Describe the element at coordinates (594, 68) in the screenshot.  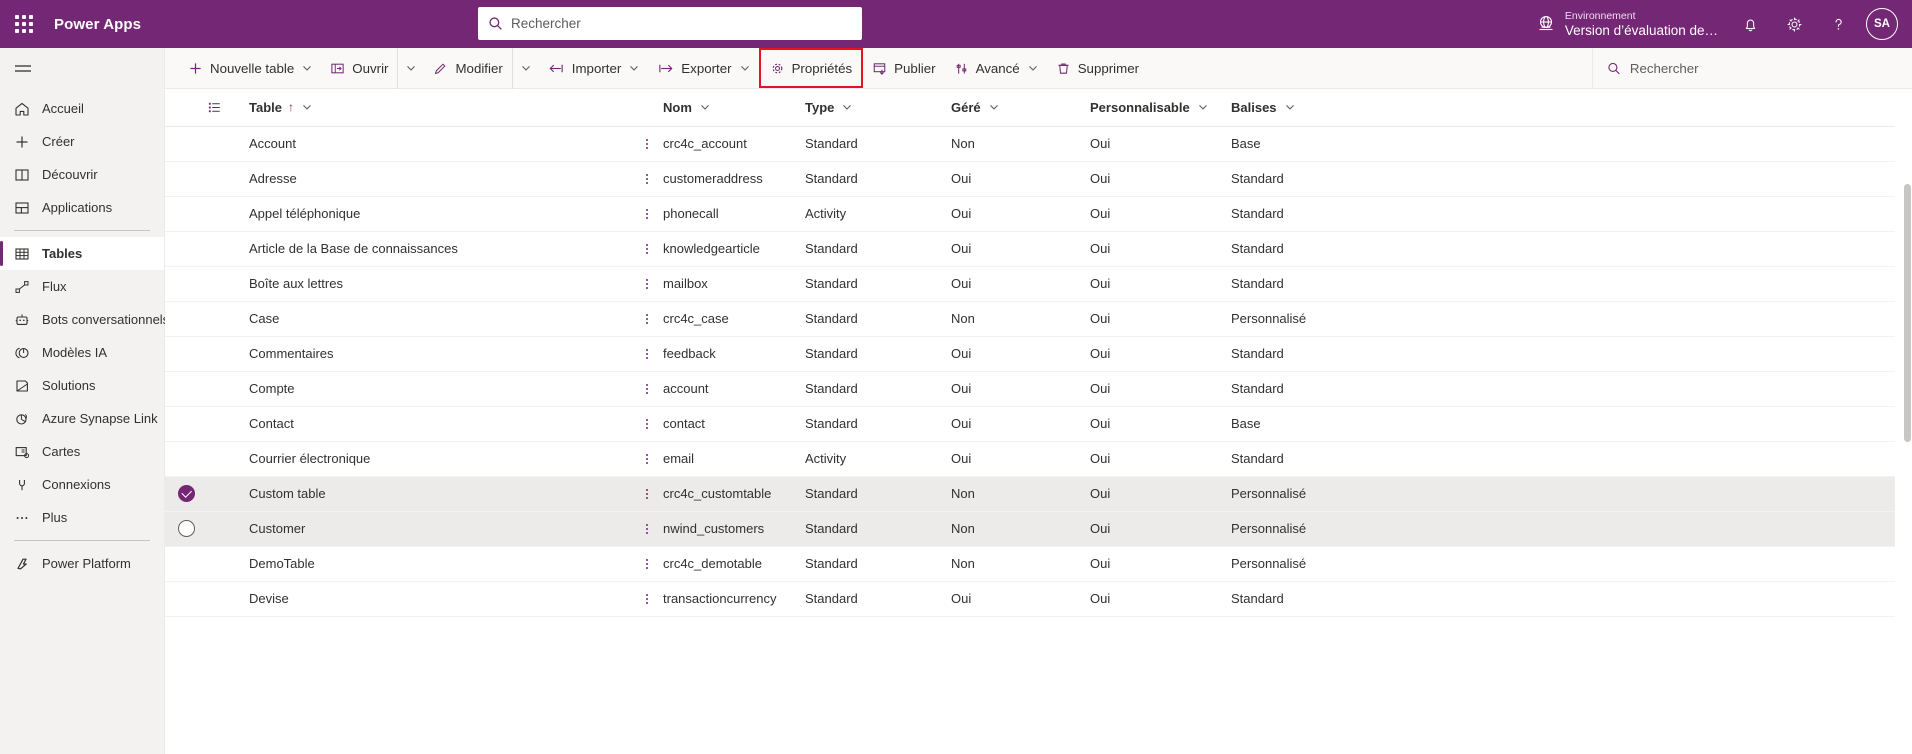
I see `import-button: Importer` at that location.